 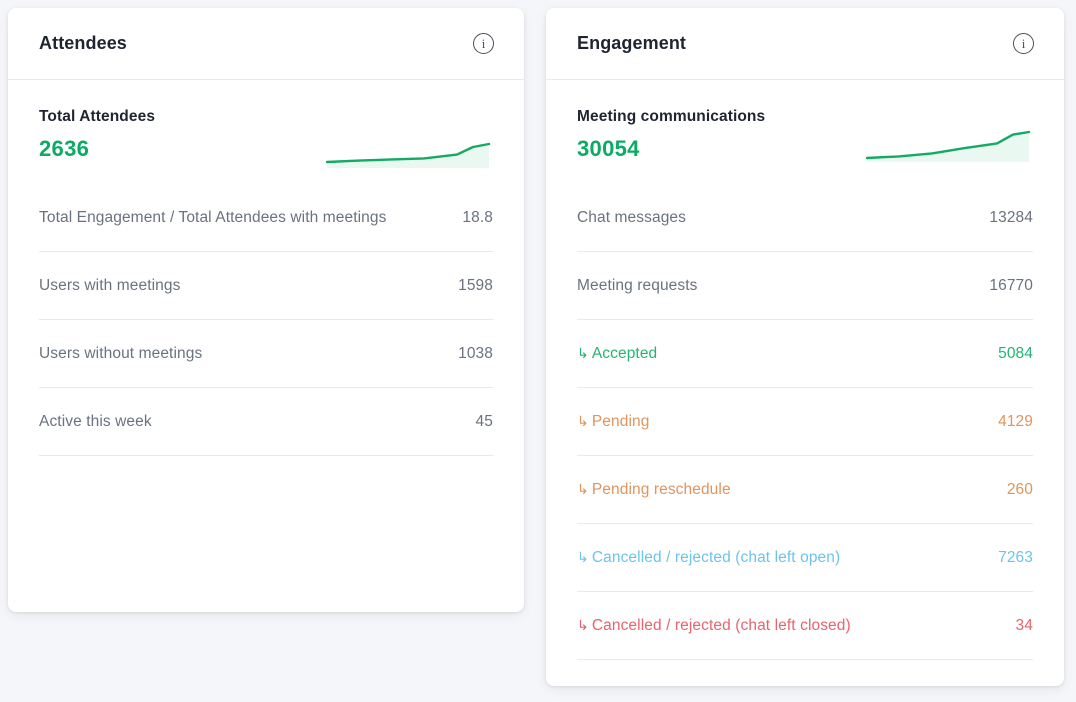 I want to click on card-header: Attendees i, so click(x=266, y=44).